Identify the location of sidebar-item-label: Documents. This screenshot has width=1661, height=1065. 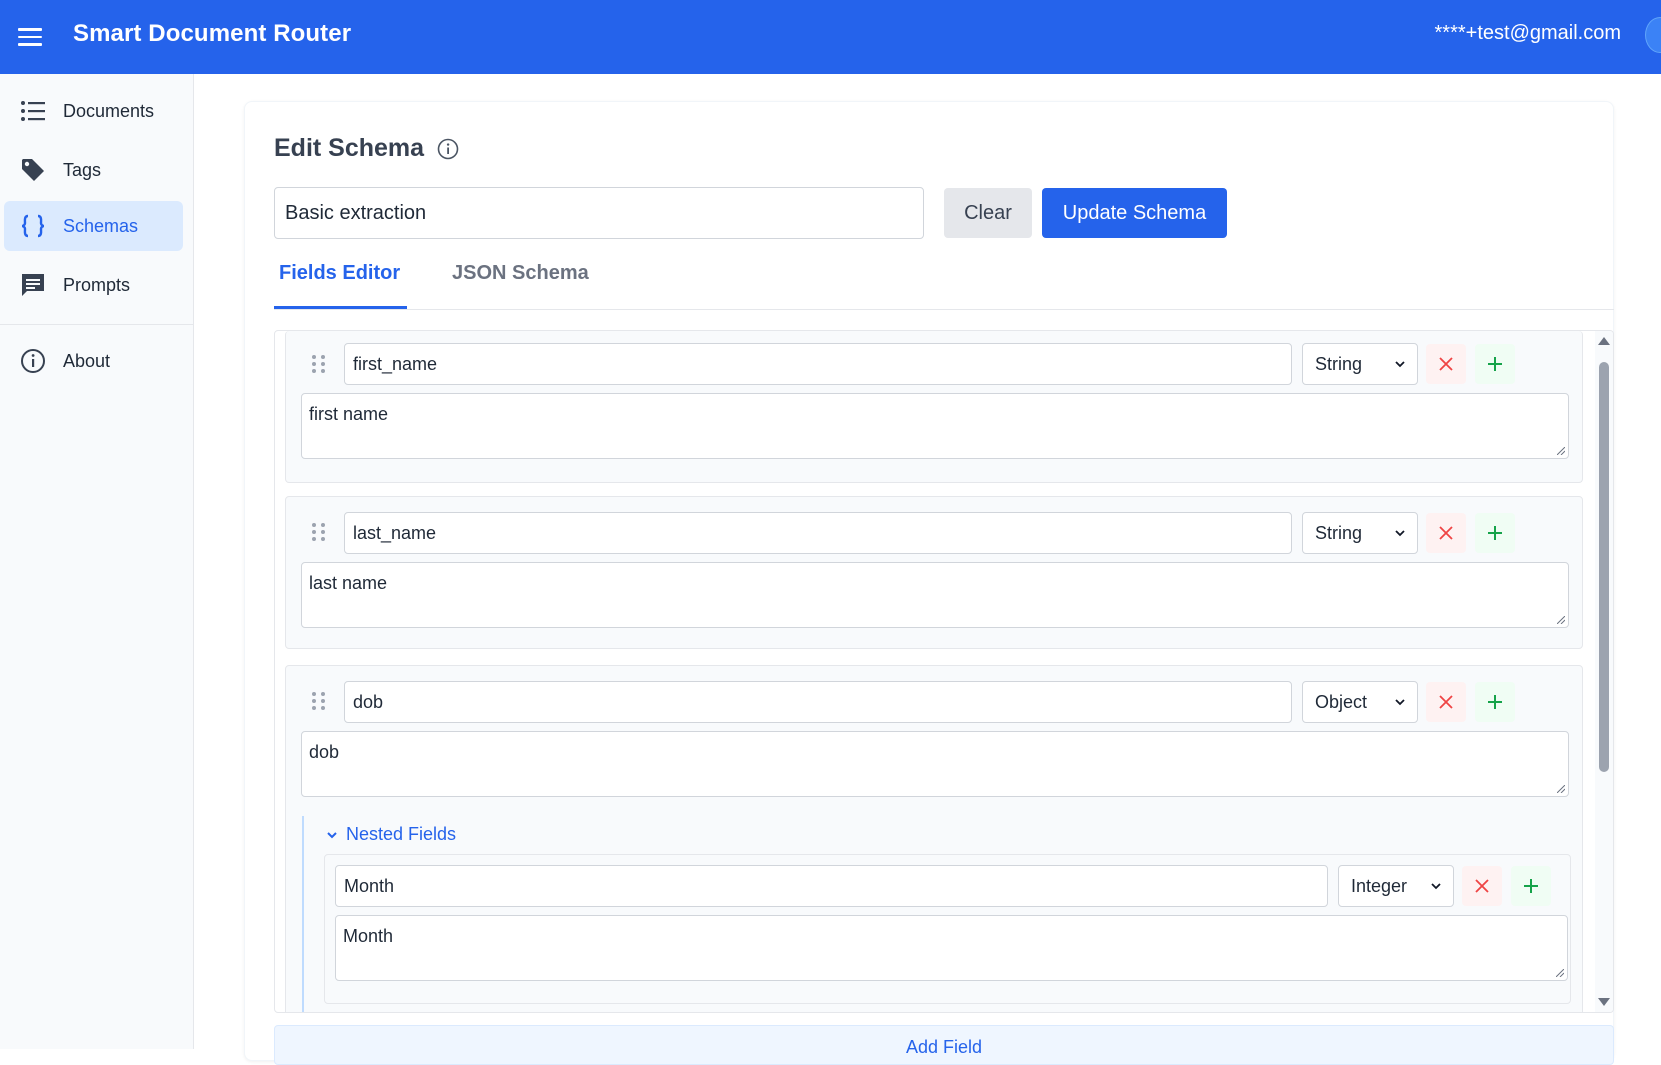
(109, 110).